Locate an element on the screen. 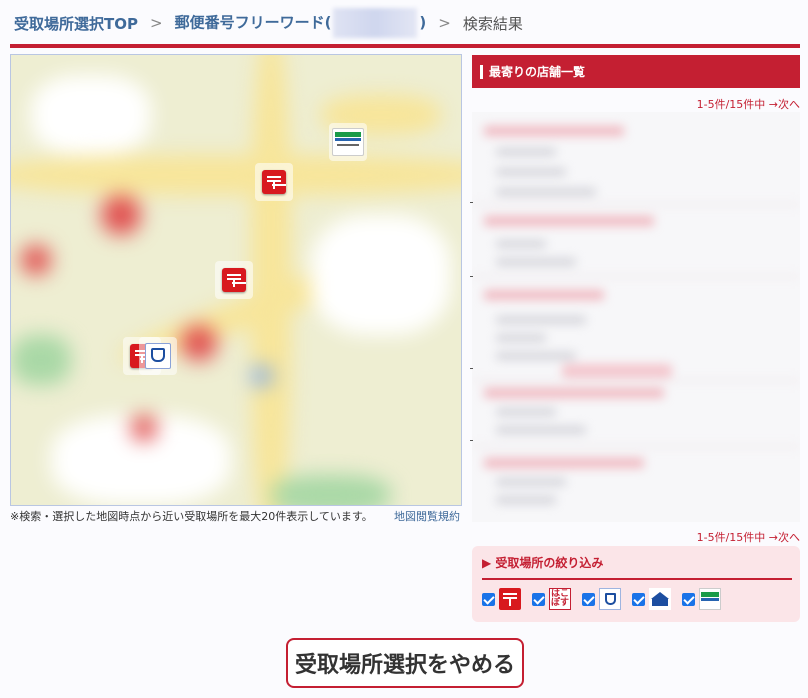  header-bar is located at coordinates (481, 71).